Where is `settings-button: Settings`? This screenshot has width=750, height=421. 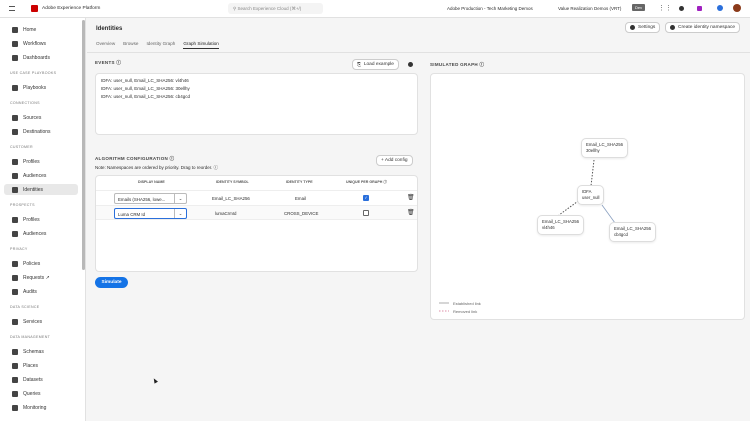
settings-button: Settings is located at coordinates (643, 27).